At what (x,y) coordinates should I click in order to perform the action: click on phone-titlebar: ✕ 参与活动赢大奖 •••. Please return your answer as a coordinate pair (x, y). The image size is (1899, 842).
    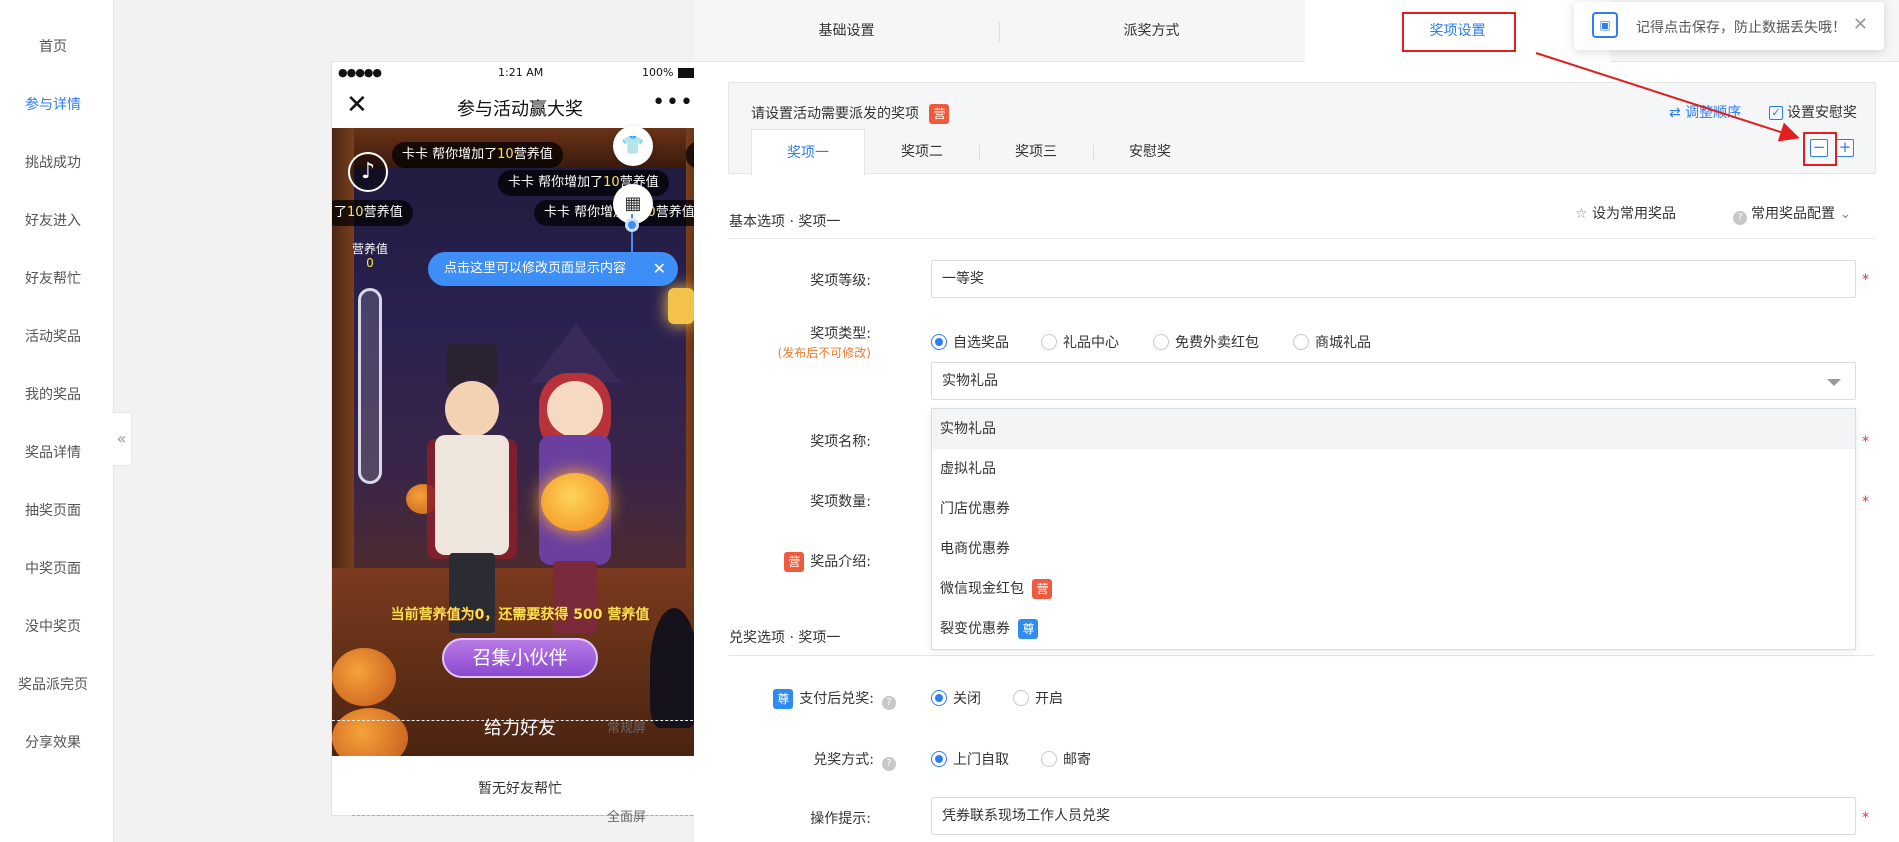
    Looking at the image, I should click on (520, 106).